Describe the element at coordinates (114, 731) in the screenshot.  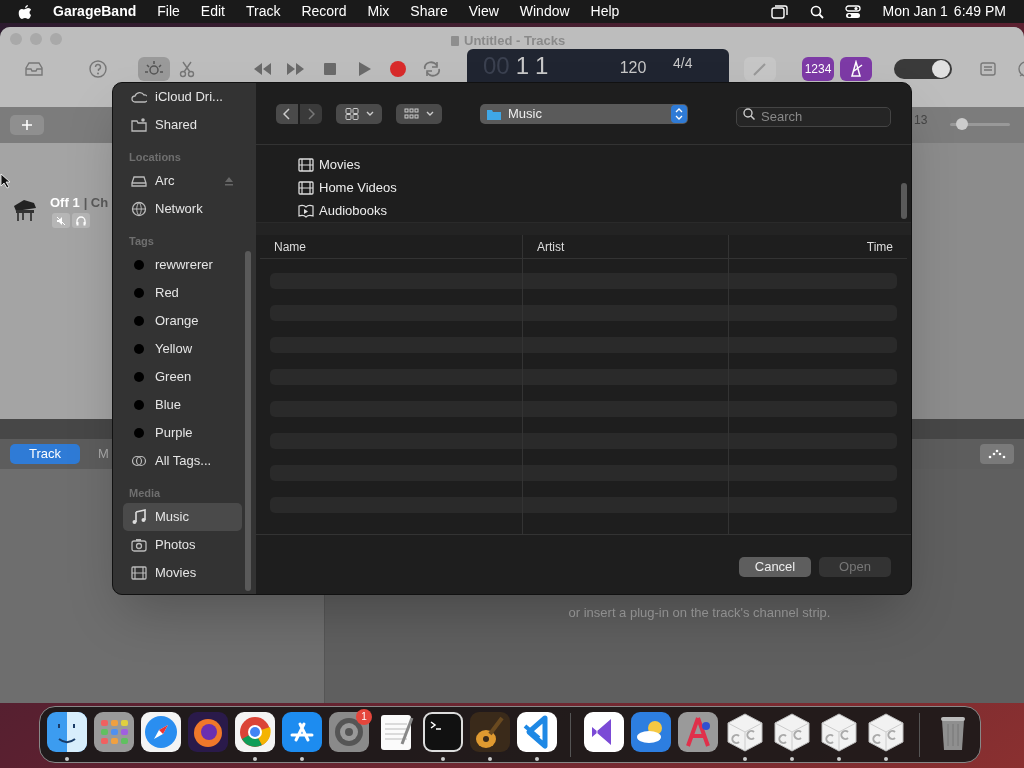
I see `app-grid-icon` at that location.